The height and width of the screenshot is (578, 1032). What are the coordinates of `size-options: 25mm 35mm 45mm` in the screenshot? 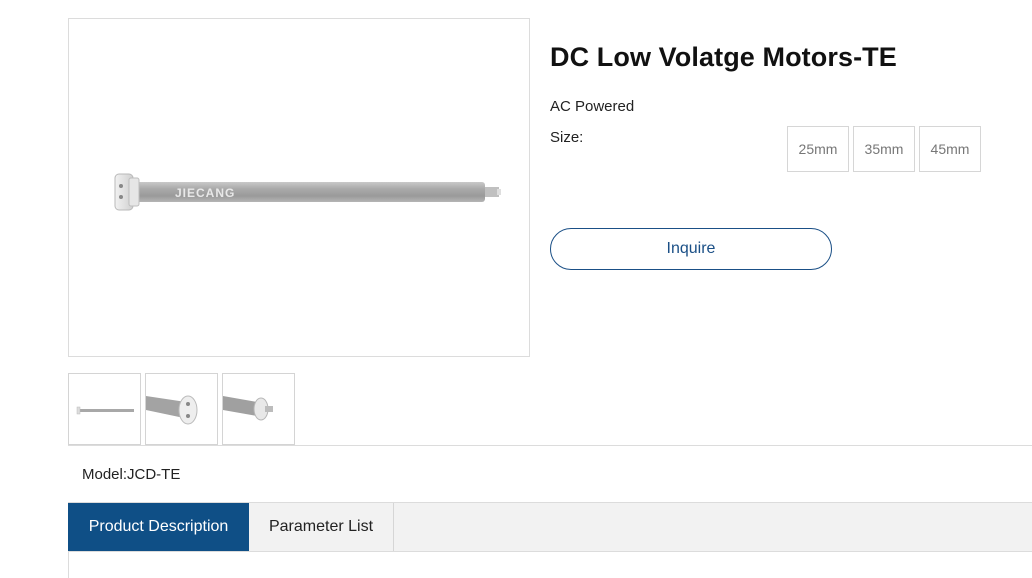 It's located at (884, 149).